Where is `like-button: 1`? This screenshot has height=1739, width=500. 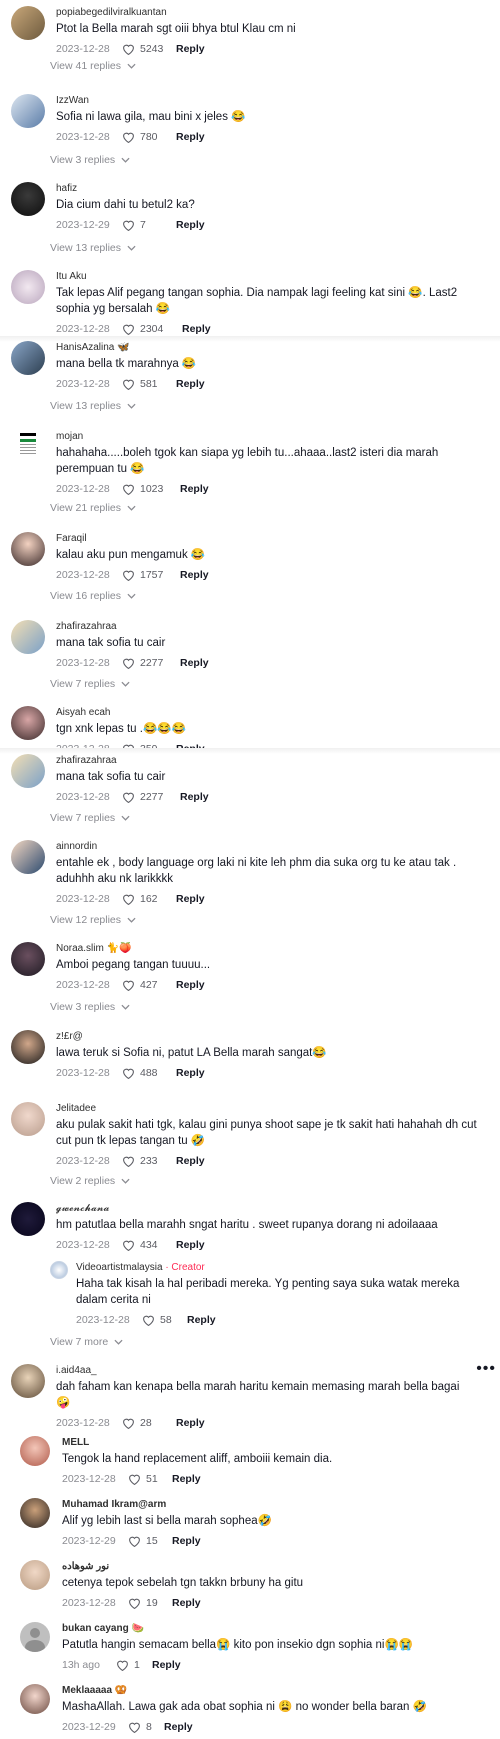 like-button: 1 is located at coordinates (134, 1665).